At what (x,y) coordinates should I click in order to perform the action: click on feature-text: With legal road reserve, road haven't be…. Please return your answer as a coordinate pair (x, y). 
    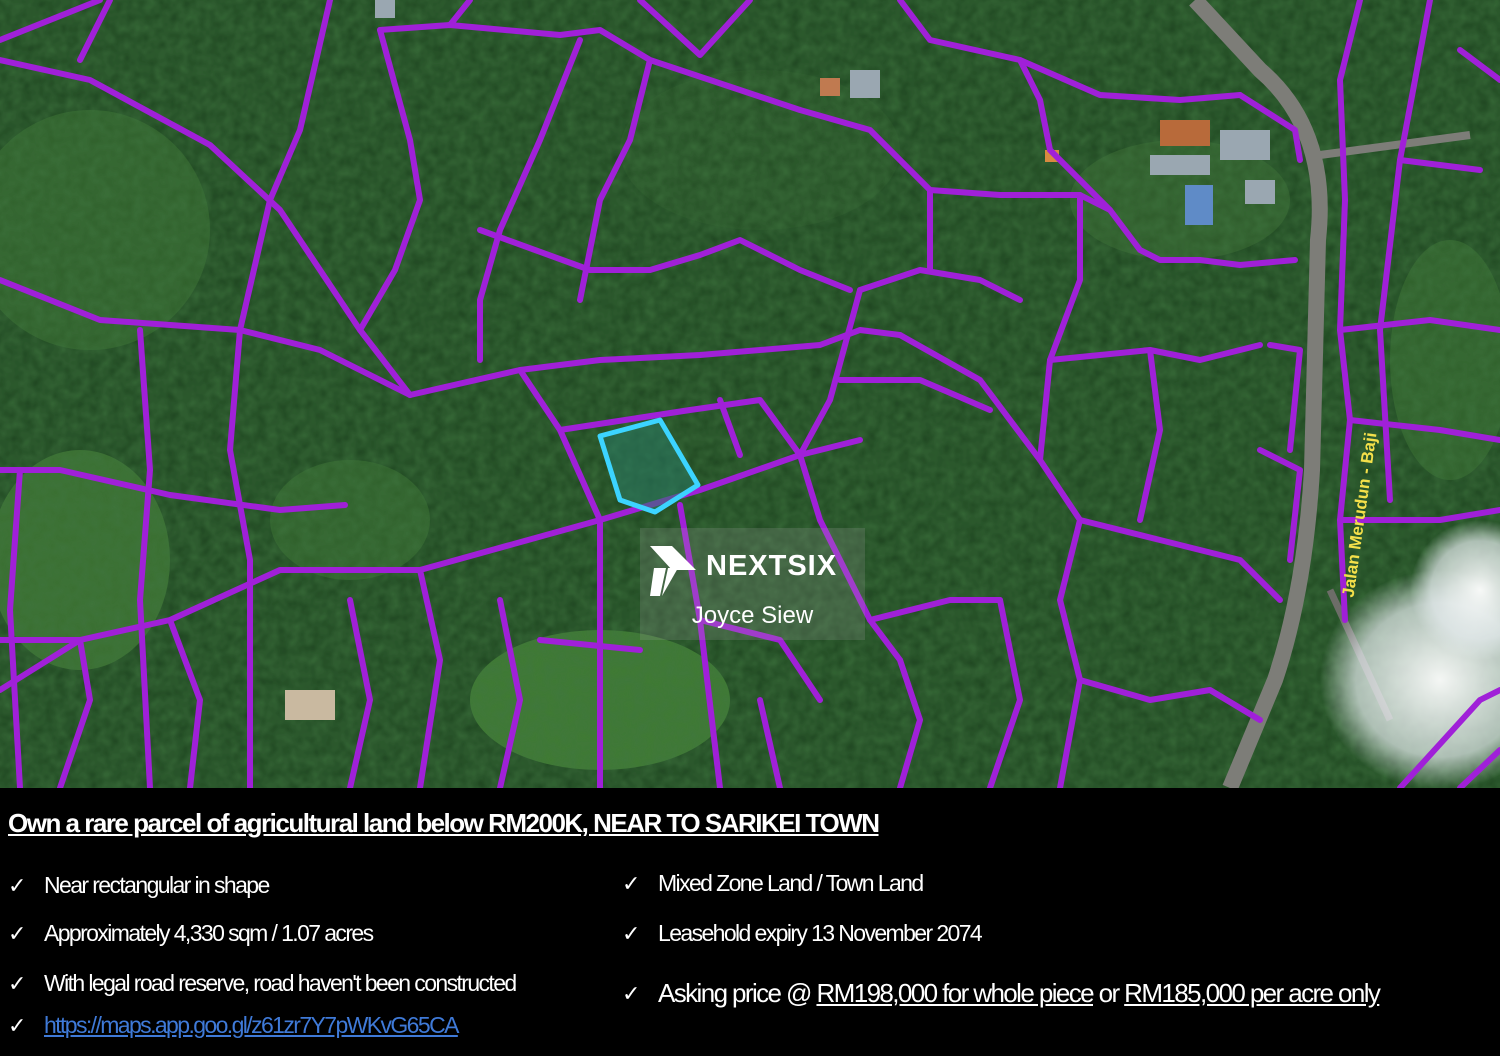
    Looking at the image, I should click on (280, 983).